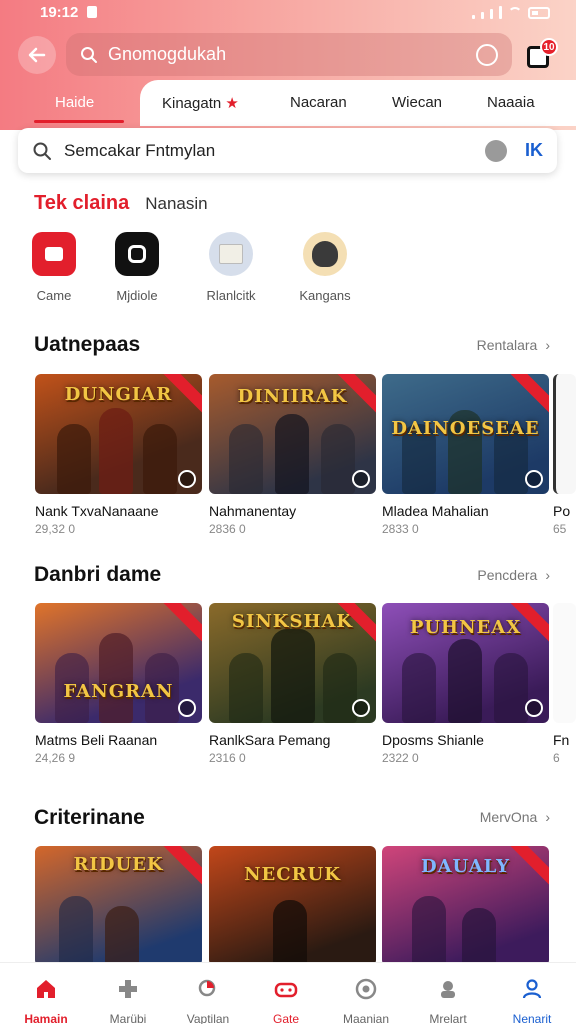 This screenshot has height=1024, width=576. Describe the element at coordinates (564, 434) in the screenshot. I see `game-thumbnail` at that location.